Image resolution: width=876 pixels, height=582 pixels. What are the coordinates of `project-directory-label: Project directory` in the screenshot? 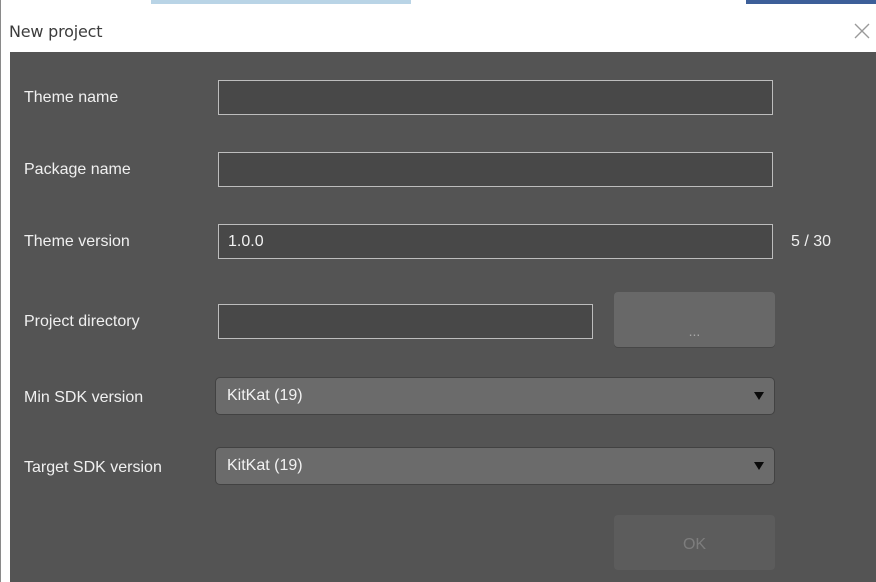 It's located at (82, 321).